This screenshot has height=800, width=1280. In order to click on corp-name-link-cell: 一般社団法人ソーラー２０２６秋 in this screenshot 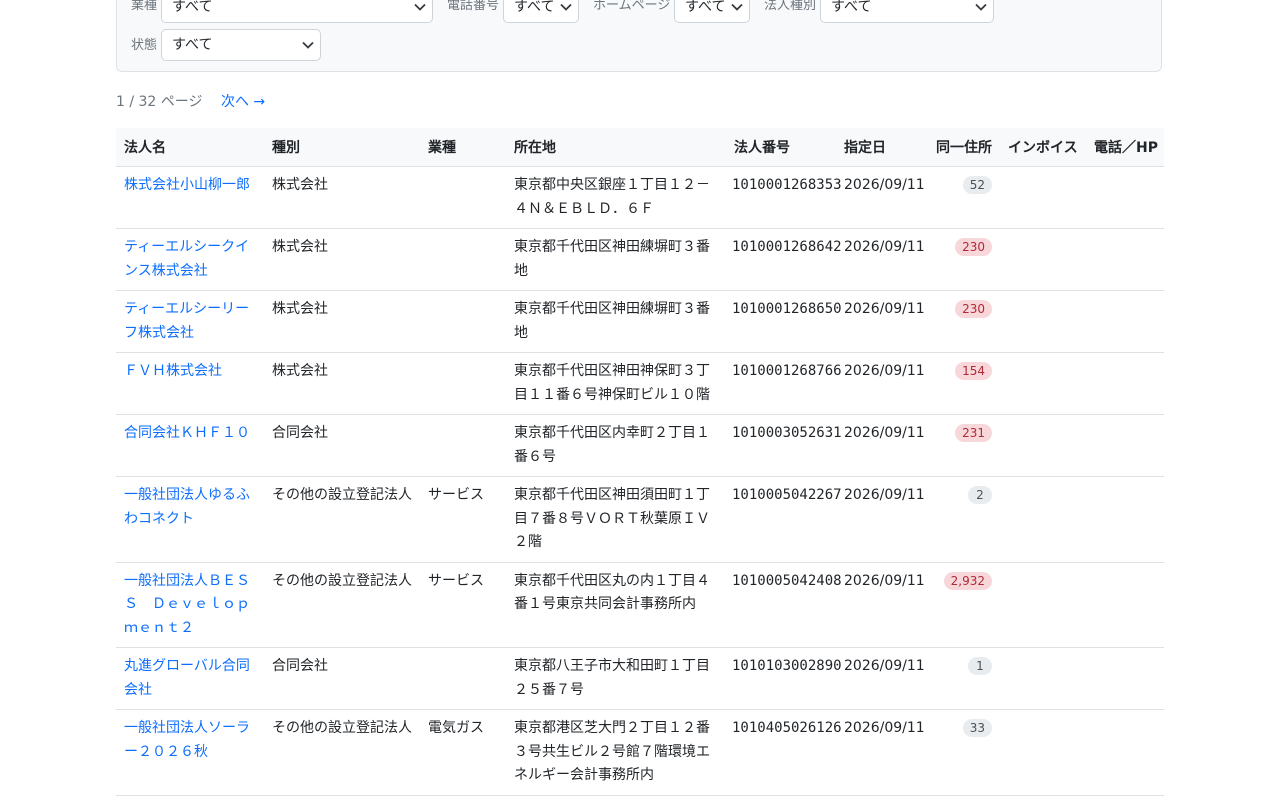, I will do `click(190, 752)`.